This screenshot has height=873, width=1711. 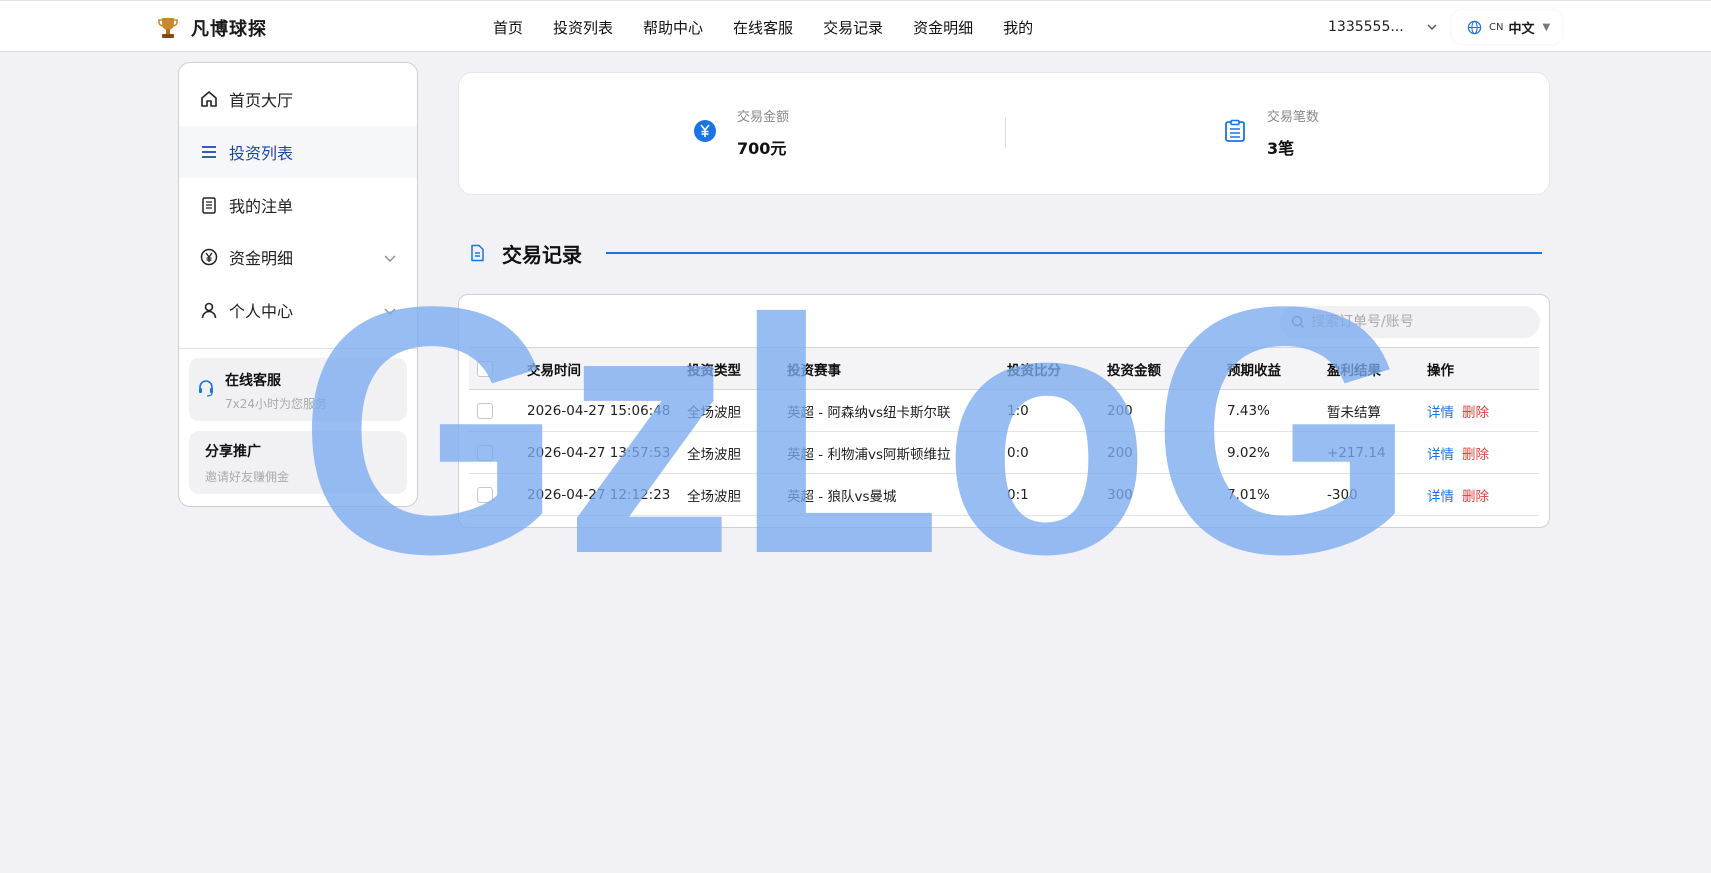 What do you see at coordinates (1167, 494) in the screenshot?
I see `cell-amount: 300` at bounding box center [1167, 494].